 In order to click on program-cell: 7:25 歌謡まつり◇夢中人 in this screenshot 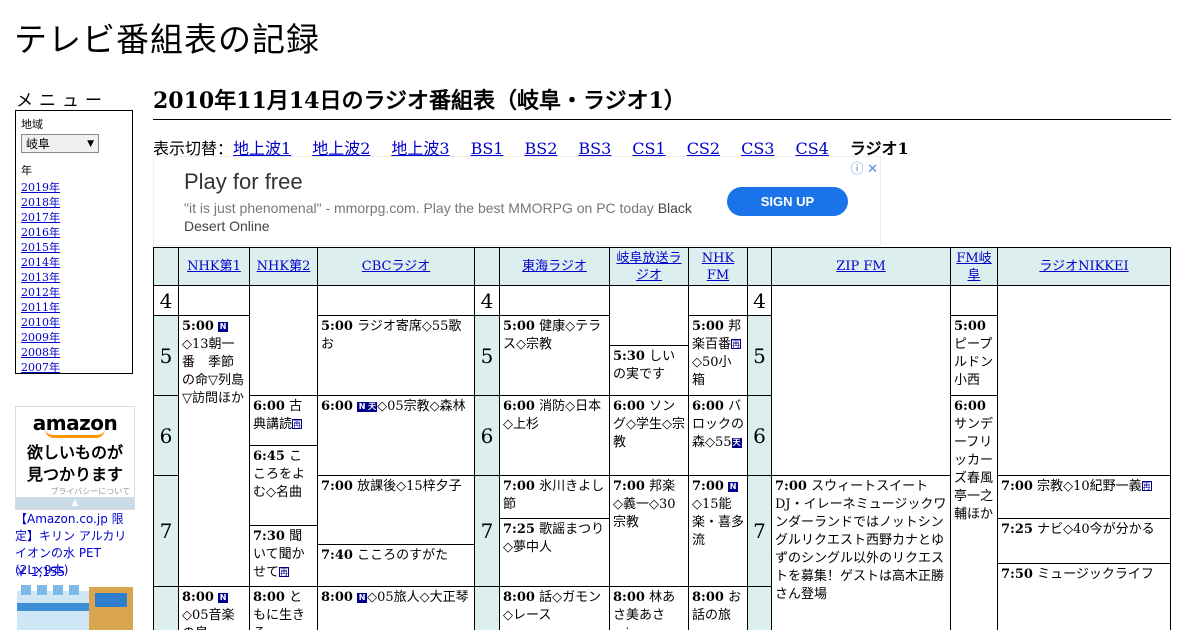, I will do `click(554, 552)`.